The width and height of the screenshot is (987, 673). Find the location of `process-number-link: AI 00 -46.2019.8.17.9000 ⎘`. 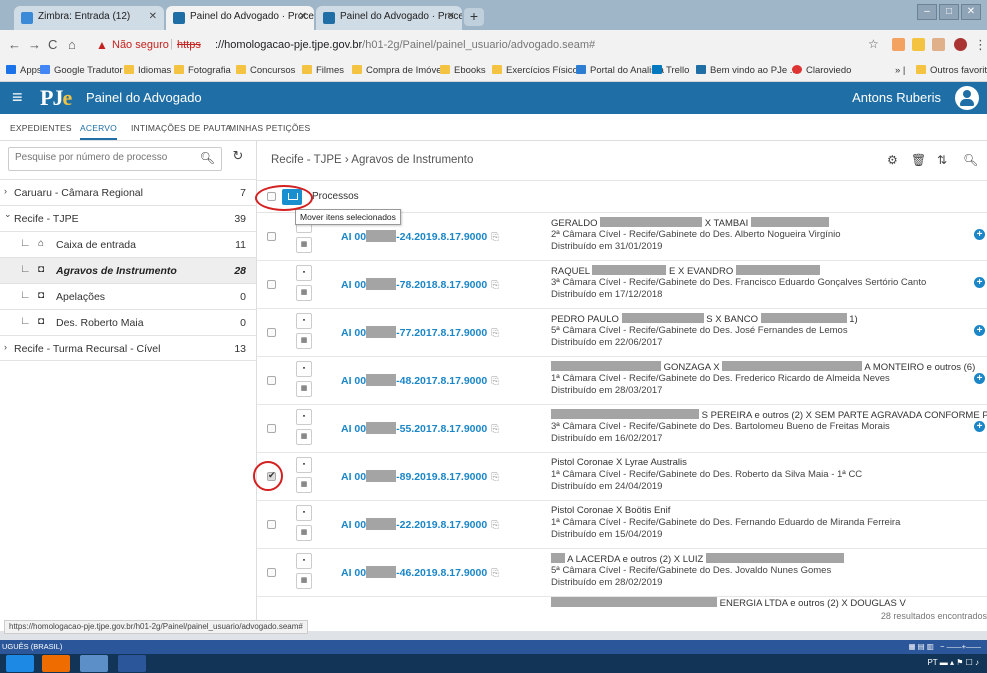

process-number-link: AI 00 -46.2019.8.17.9000 ⎘ is located at coordinates (420, 572).